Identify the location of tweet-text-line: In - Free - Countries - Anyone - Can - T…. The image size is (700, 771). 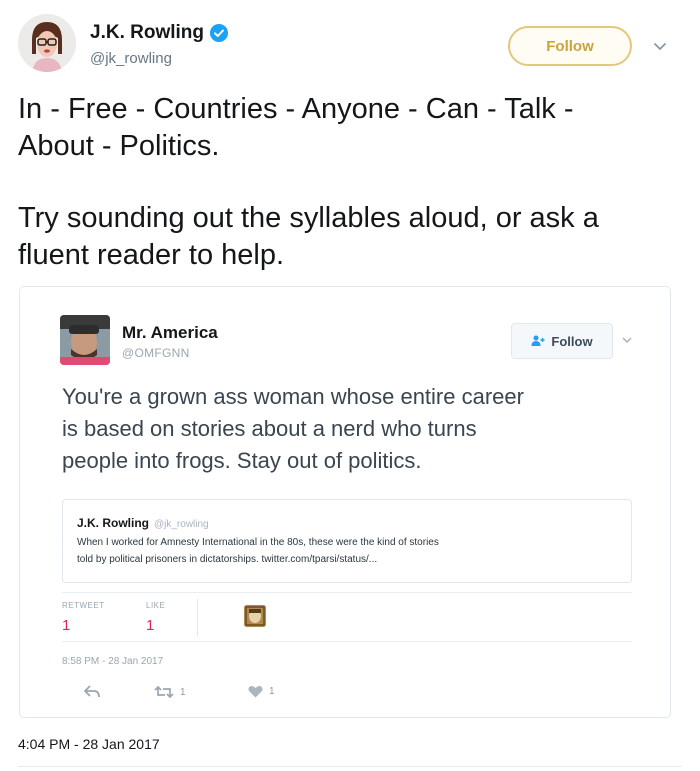
(296, 109).